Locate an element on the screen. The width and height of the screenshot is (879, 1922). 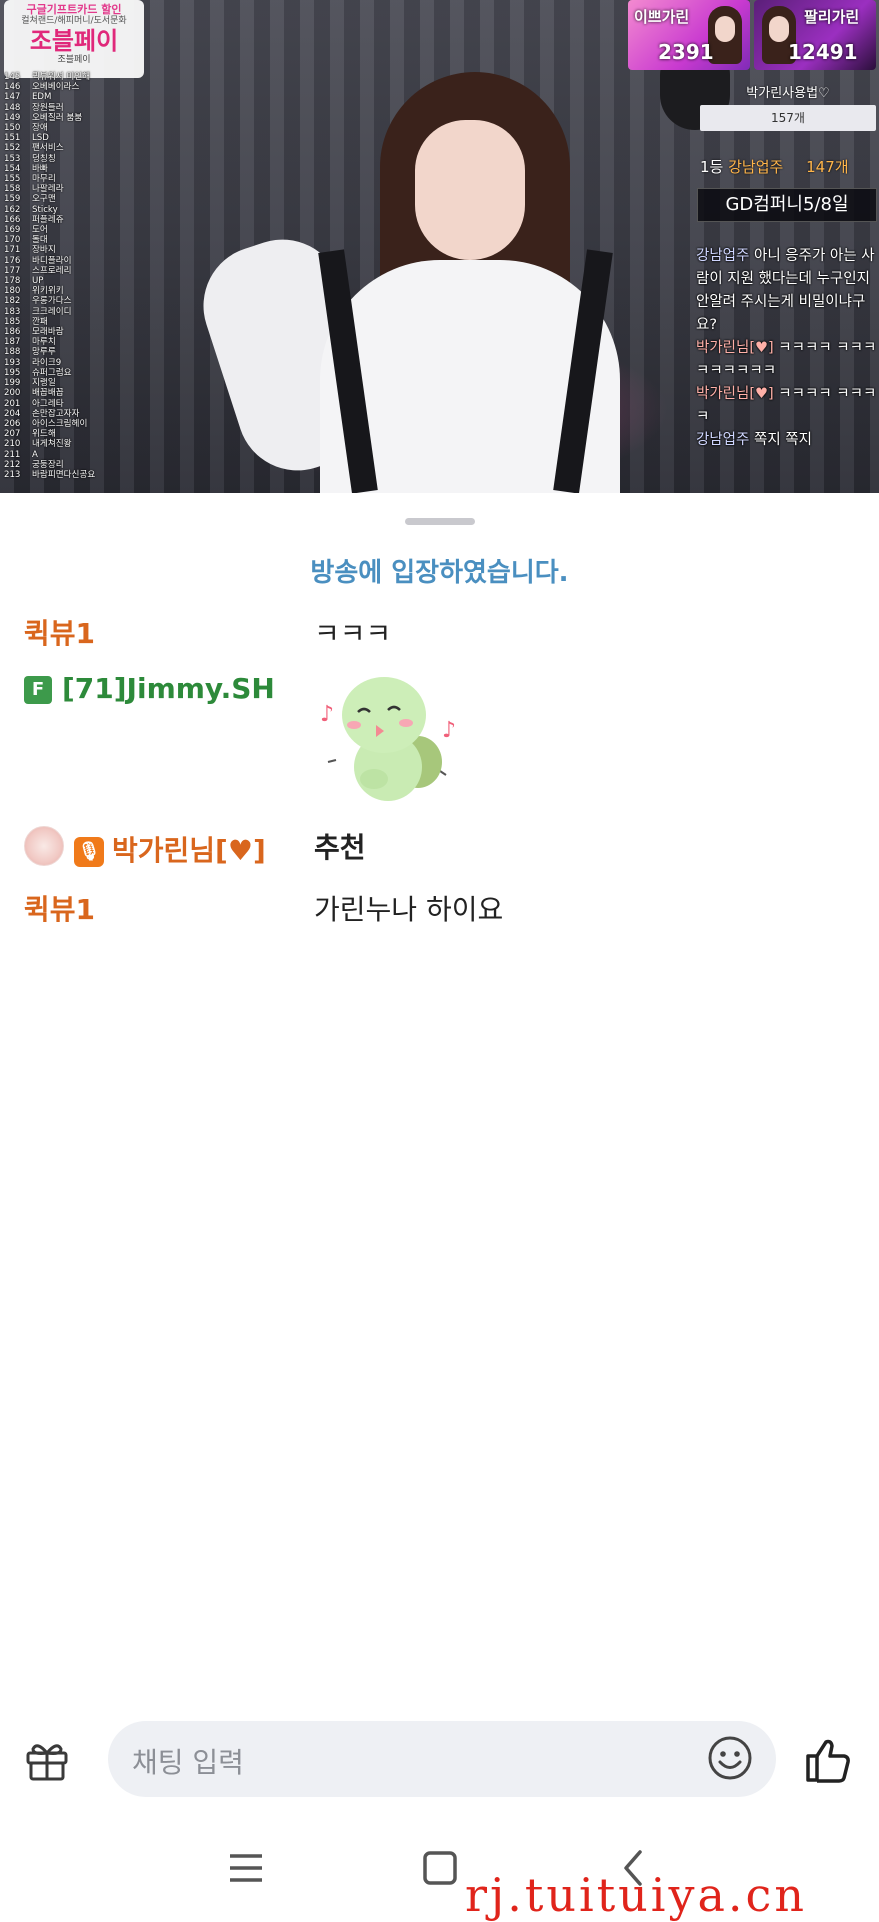
overlay-chat-message: 박가린님[♥] ㅋㅋㅋㅋ ㅋㅋㅋㅋ is located at coordinates (787, 406).